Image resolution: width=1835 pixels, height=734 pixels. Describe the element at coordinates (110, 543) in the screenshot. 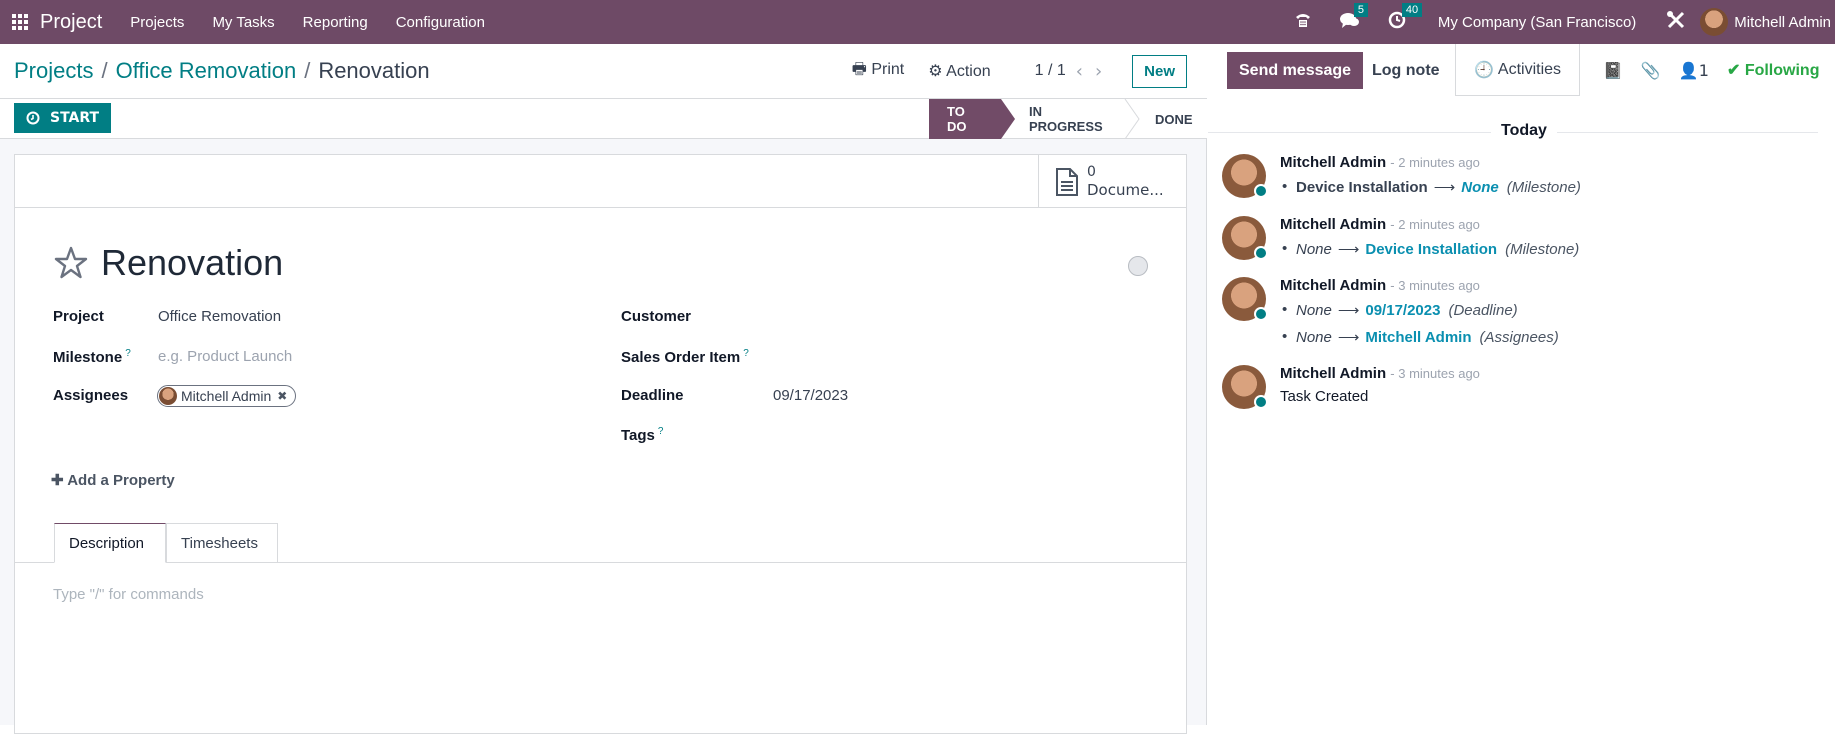

I see `tab-description: Description` at that location.